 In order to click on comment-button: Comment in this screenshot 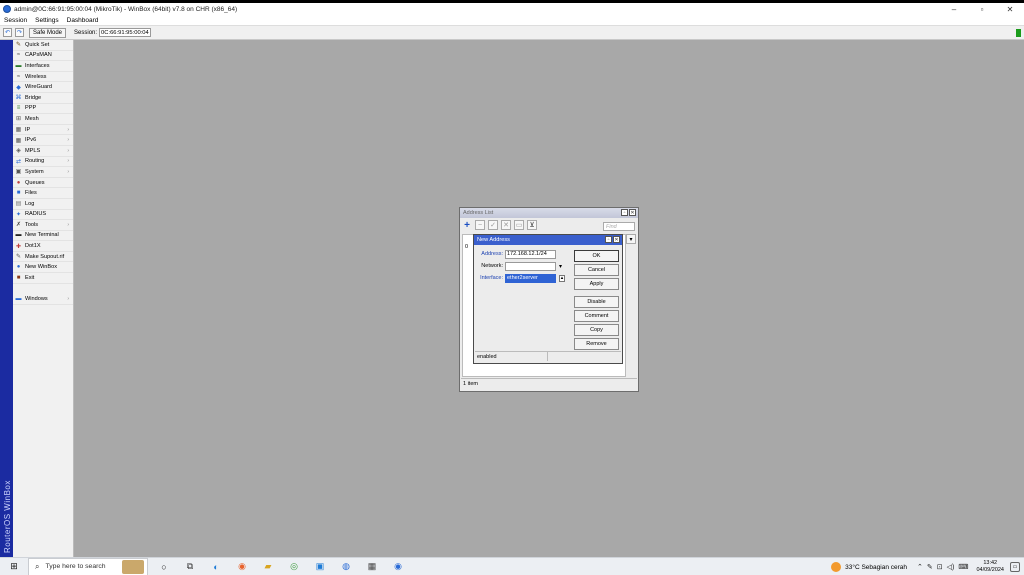, I will do `click(596, 316)`.